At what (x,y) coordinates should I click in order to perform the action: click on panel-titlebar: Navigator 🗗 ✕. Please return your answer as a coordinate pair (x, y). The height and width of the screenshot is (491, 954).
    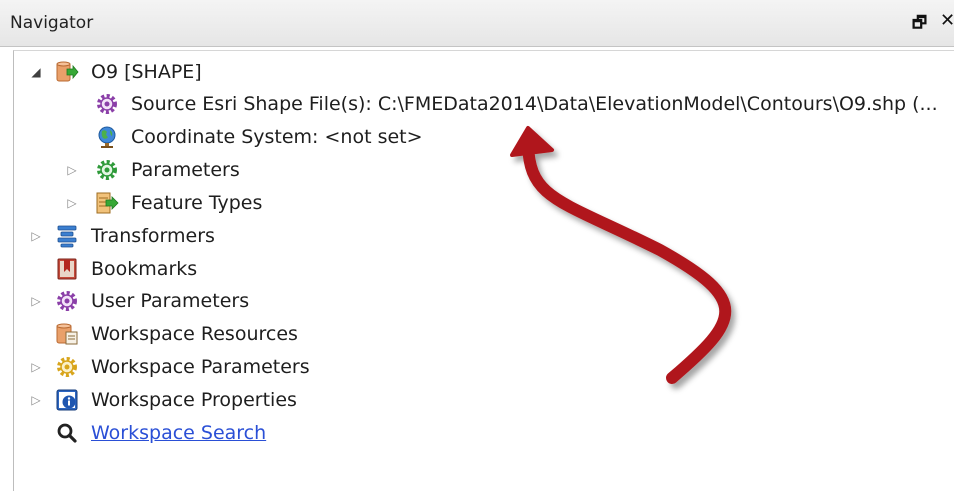
    Looking at the image, I should click on (477, 23).